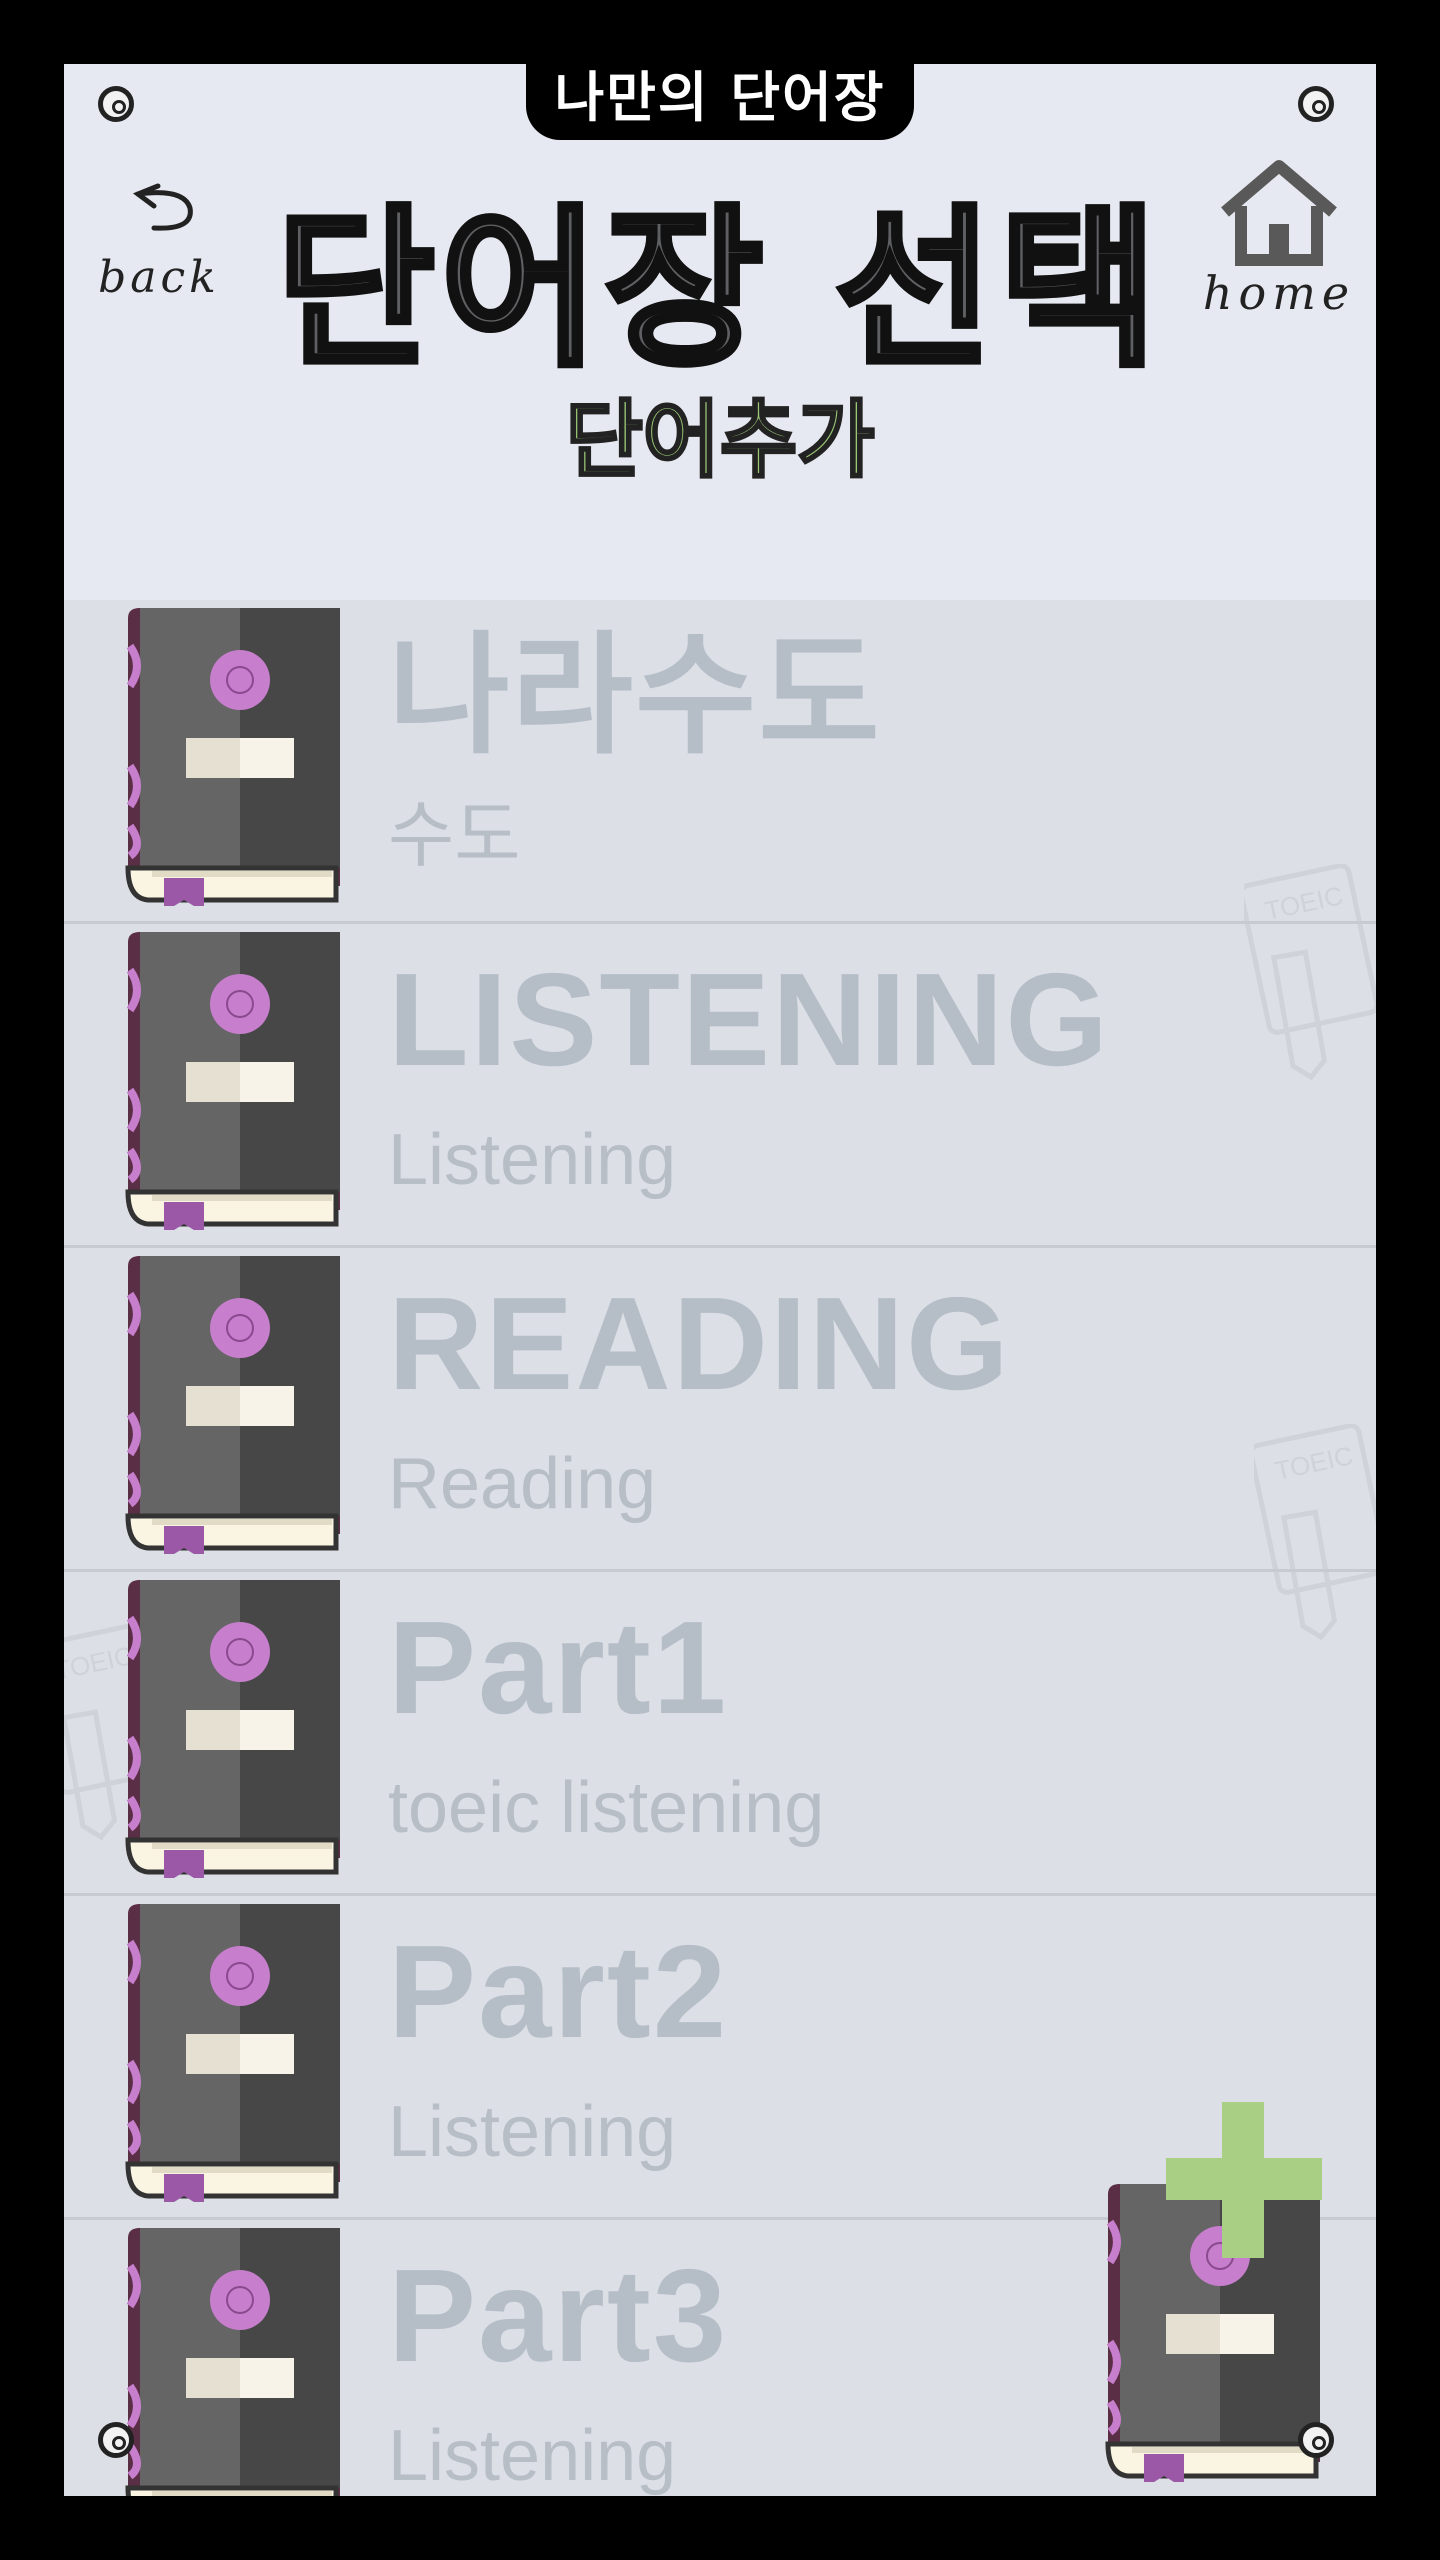 The height and width of the screenshot is (2560, 1440). What do you see at coordinates (558, 1991) in the screenshot?
I see `wordbook-title: Part2` at bounding box center [558, 1991].